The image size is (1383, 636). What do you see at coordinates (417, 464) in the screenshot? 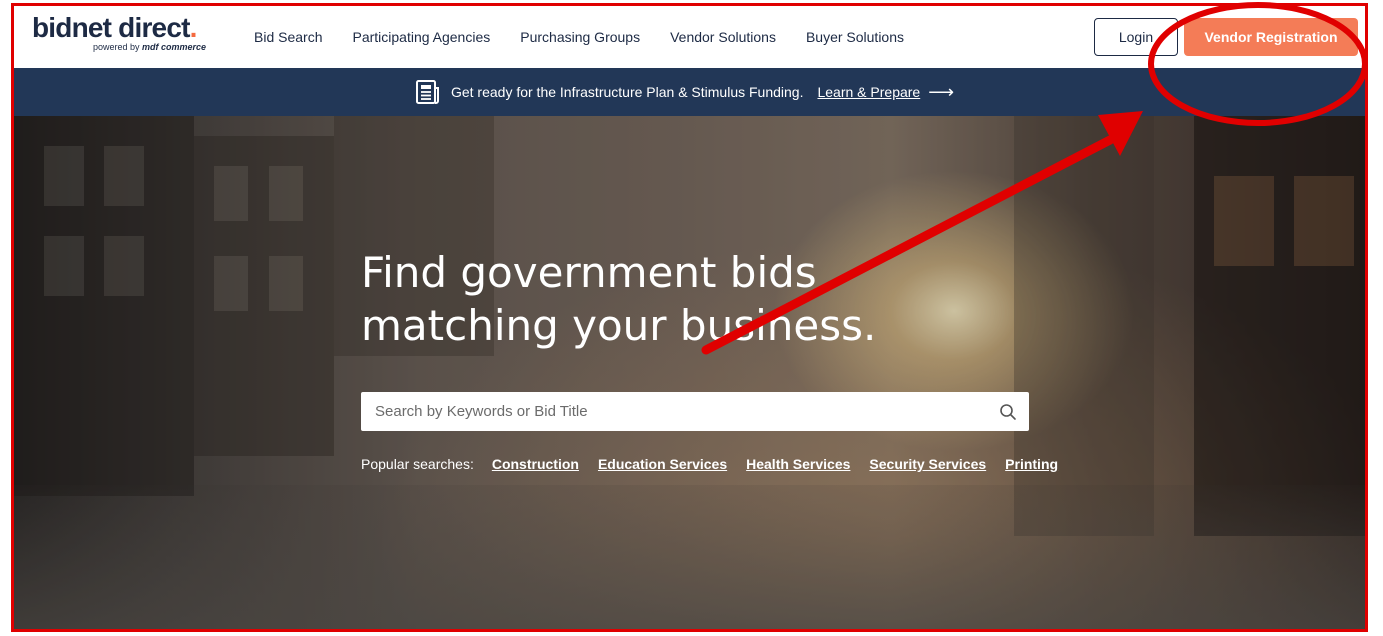
I see `popular-searches-label: Popular searches:` at bounding box center [417, 464].